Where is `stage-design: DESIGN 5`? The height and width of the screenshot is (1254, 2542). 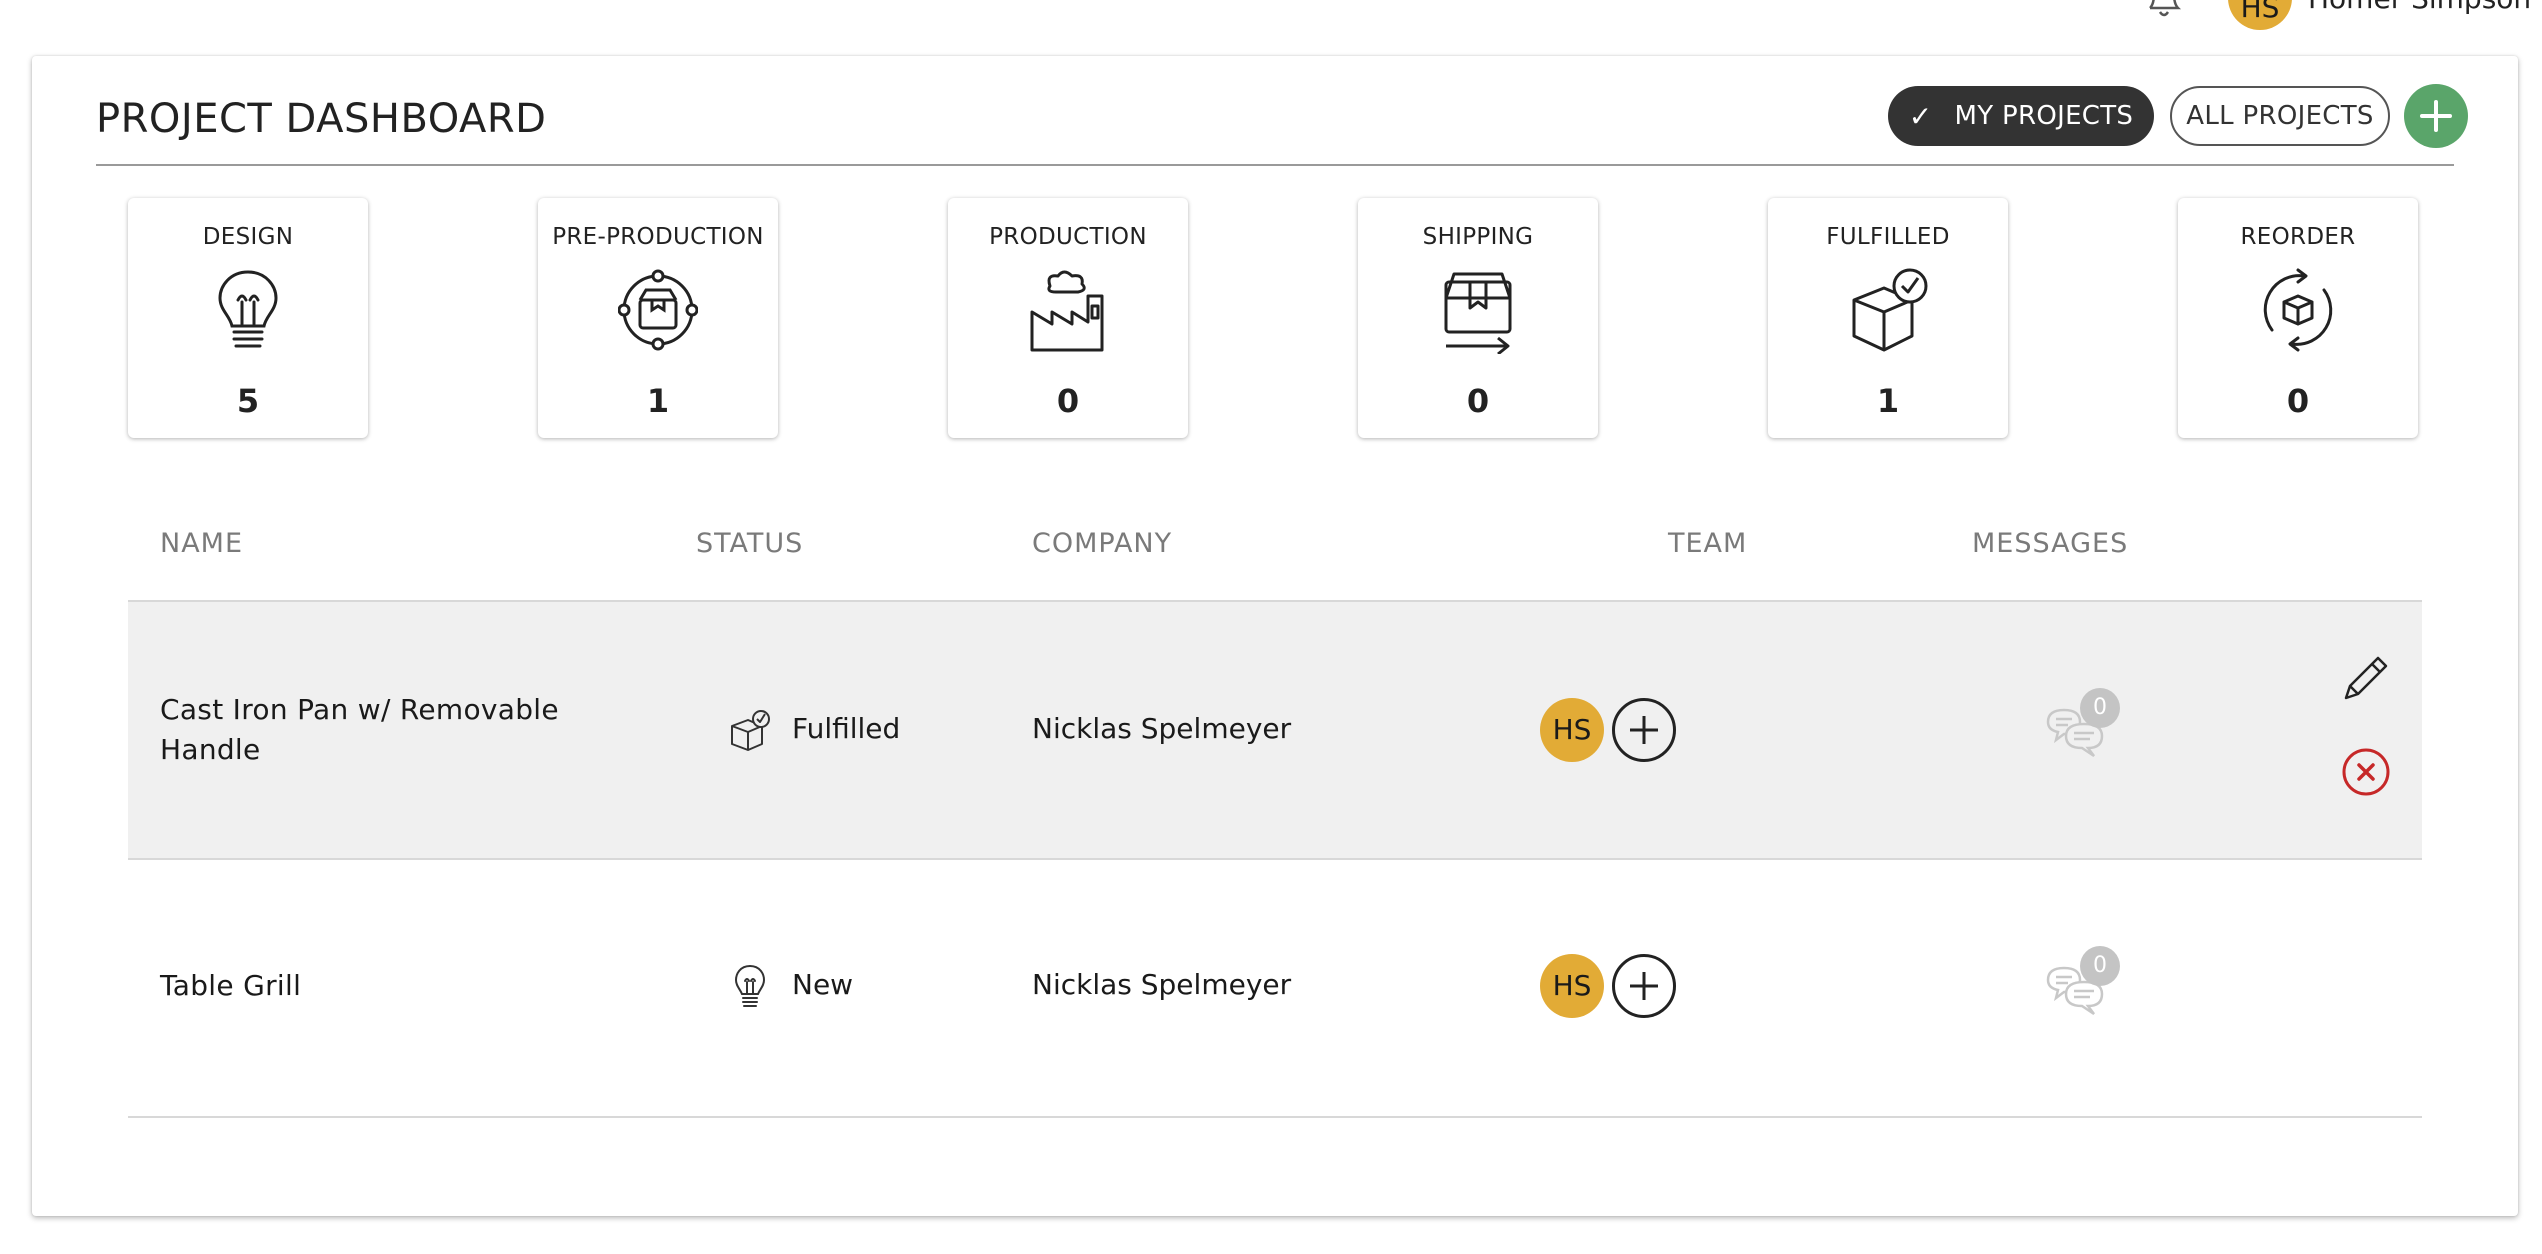
stage-design: DESIGN 5 is located at coordinates (248, 318).